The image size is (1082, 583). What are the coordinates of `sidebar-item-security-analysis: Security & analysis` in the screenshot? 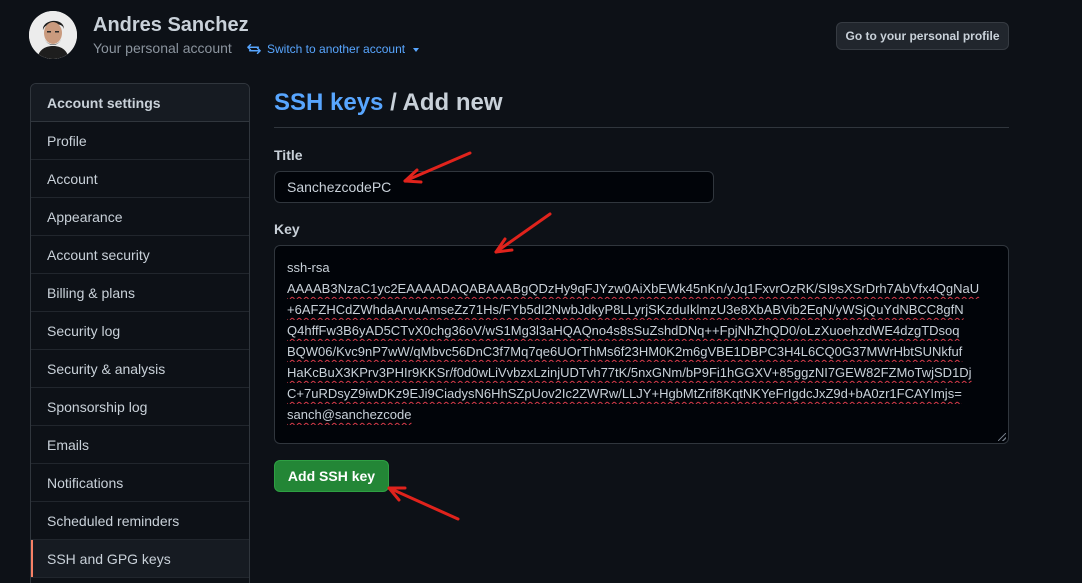 It's located at (140, 369).